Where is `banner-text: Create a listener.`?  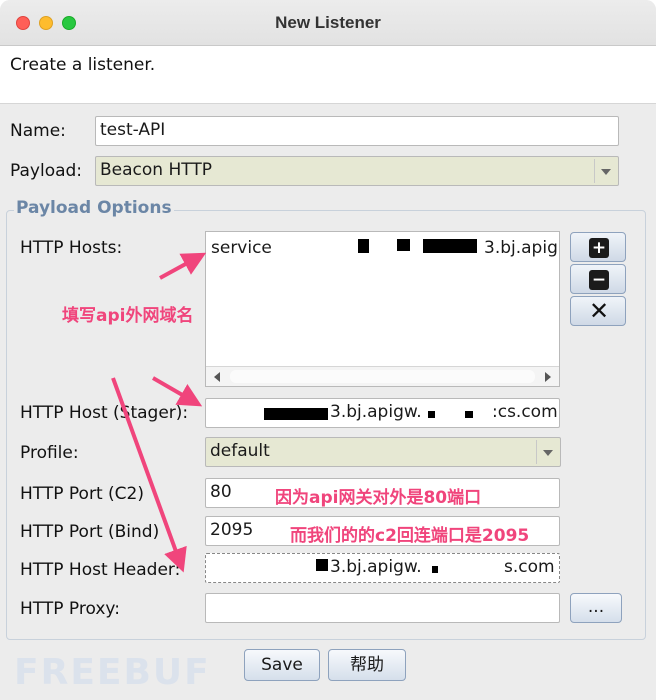 banner-text: Create a listener. is located at coordinates (83, 65).